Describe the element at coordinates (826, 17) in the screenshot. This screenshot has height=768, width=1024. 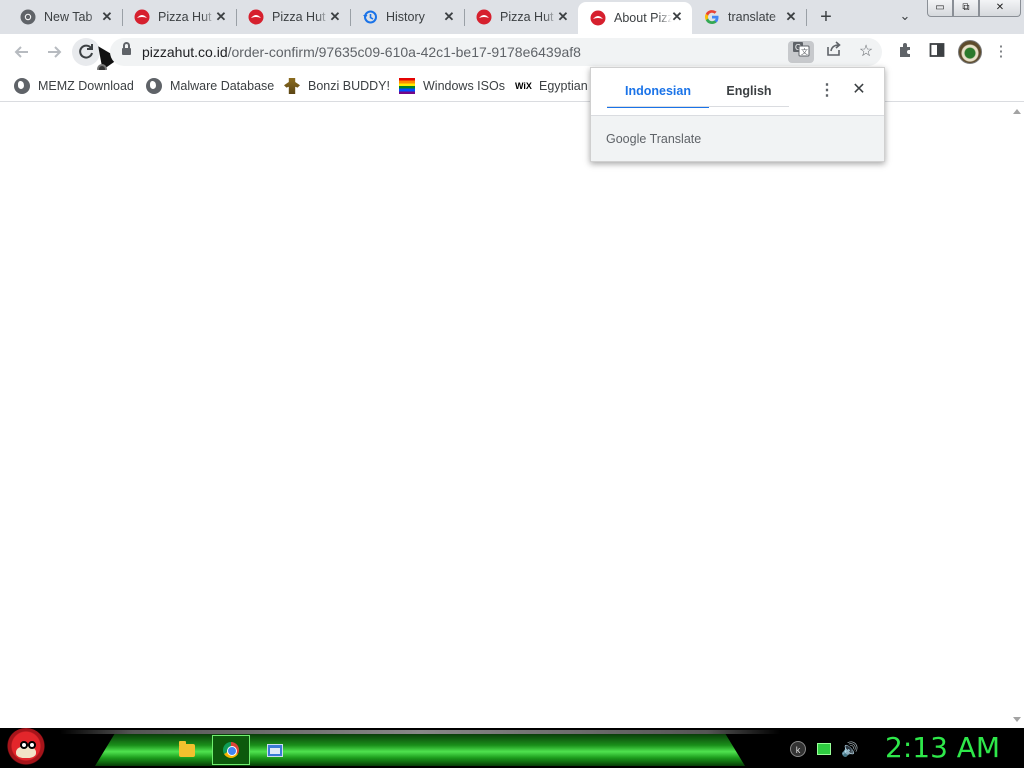
I see `new-tab-button: +` at that location.